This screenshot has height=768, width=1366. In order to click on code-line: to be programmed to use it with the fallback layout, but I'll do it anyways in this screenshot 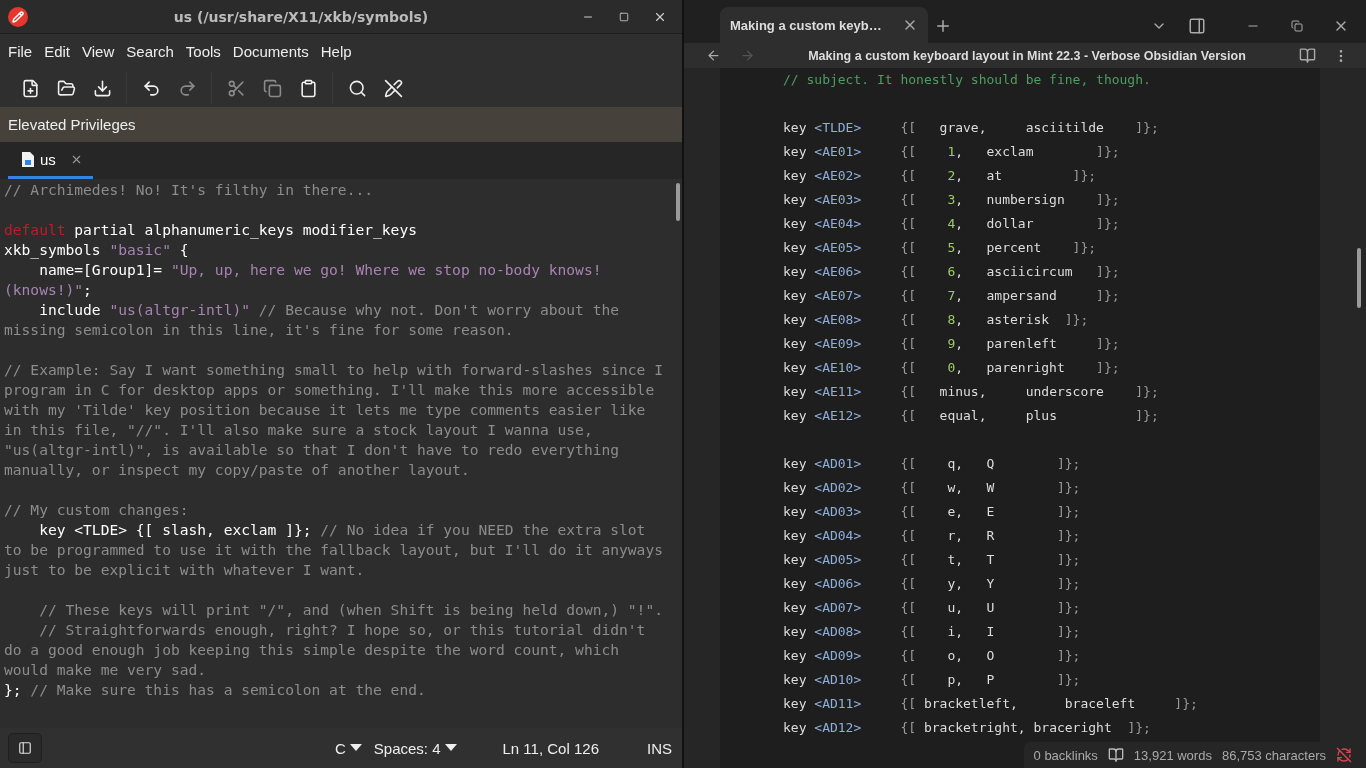, I will do `click(334, 550)`.